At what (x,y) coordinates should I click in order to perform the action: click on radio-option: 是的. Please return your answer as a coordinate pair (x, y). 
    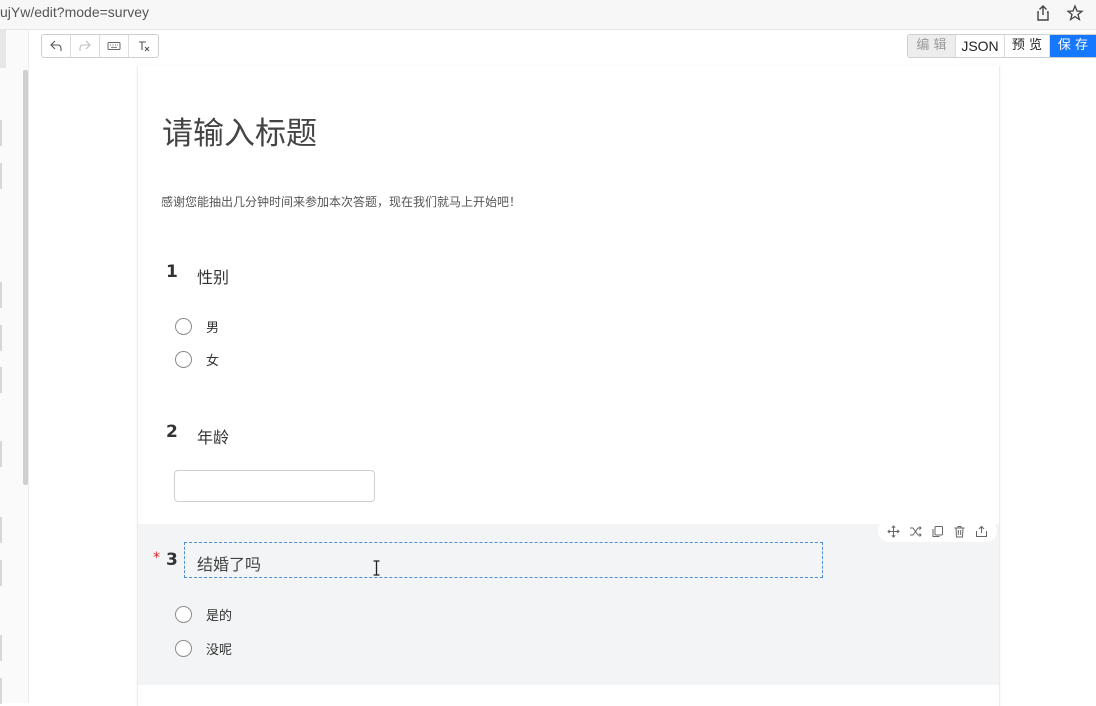
    Looking at the image, I should click on (203, 614).